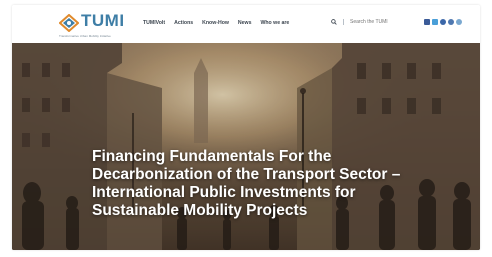 This screenshot has height=257, width=492. I want to click on nav-item-tumivolt: TUMIVolt, so click(154, 23).